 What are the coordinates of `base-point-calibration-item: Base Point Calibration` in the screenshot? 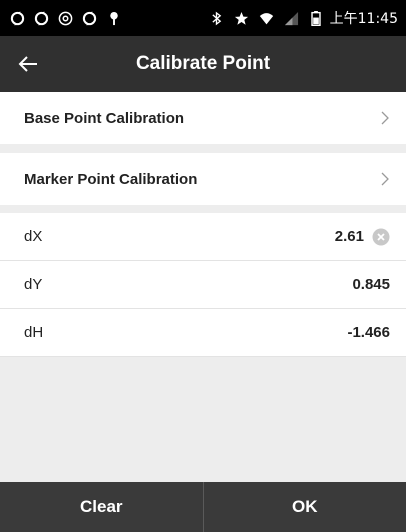 It's located at (203, 118).